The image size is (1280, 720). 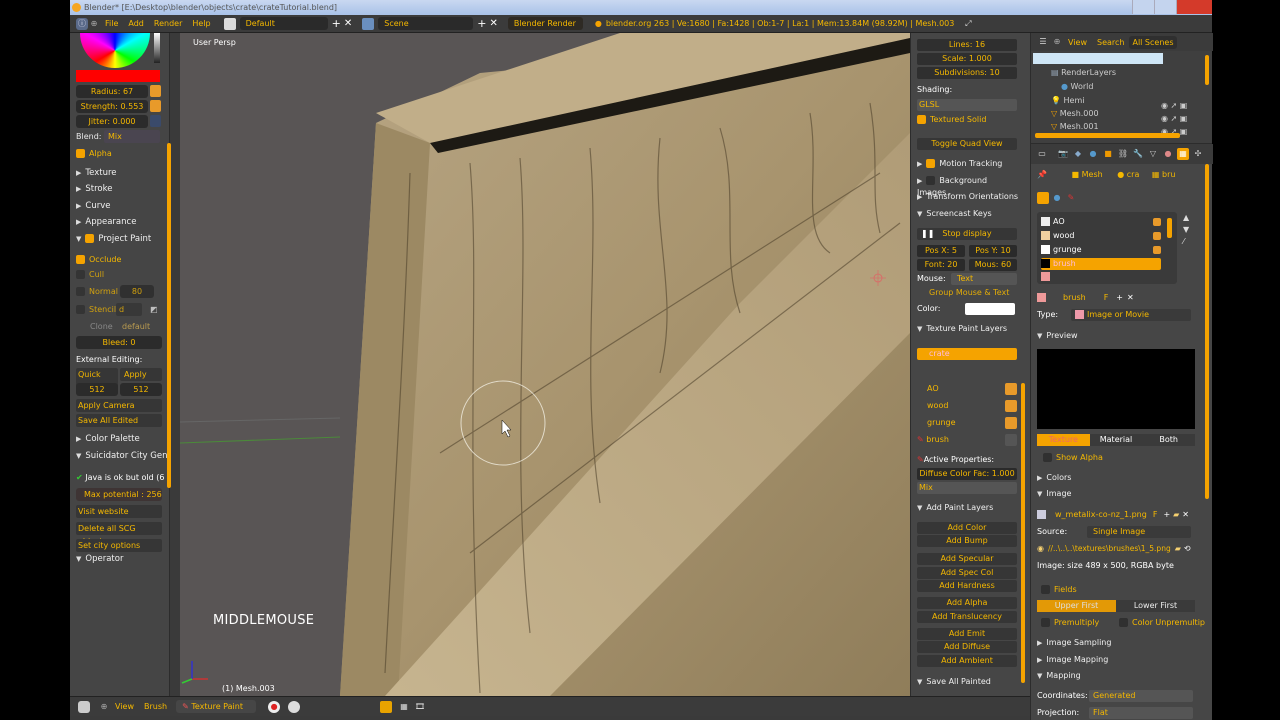 What do you see at coordinates (1198, 154) in the screenshot?
I see `particles-tab-icon: ✣` at bounding box center [1198, 154].